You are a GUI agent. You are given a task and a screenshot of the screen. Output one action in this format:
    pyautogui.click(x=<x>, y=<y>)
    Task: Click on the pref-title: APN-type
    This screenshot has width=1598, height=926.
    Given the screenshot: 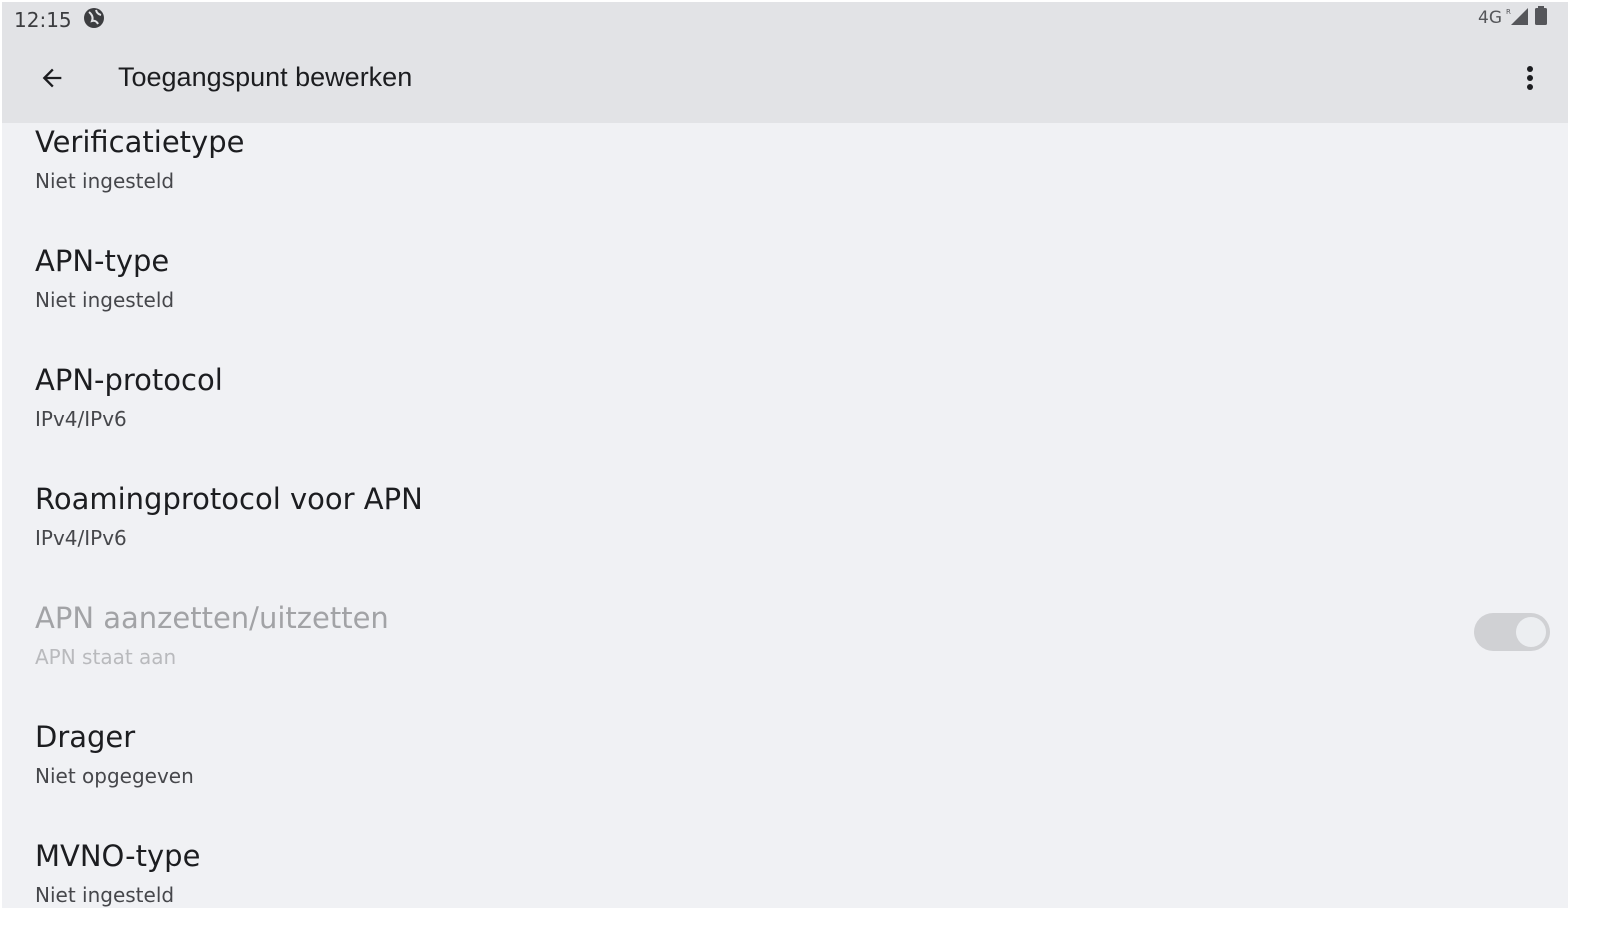 What is the action you would take?
    pyautogui.click(x=102, y=261)
    